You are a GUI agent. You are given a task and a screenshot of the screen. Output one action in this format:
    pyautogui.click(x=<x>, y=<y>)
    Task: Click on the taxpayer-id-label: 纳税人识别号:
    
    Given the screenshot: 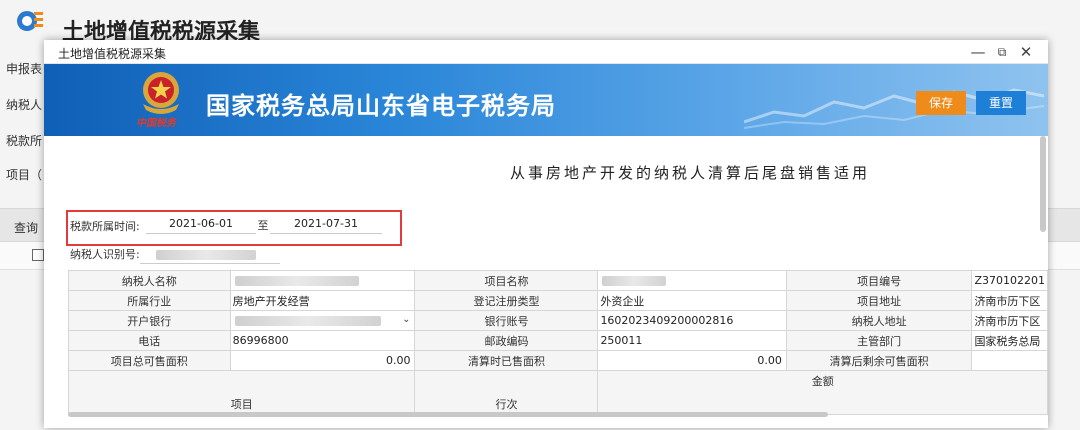 What is the action you would take?
    pyautogui.click(x=105, y=254)
    